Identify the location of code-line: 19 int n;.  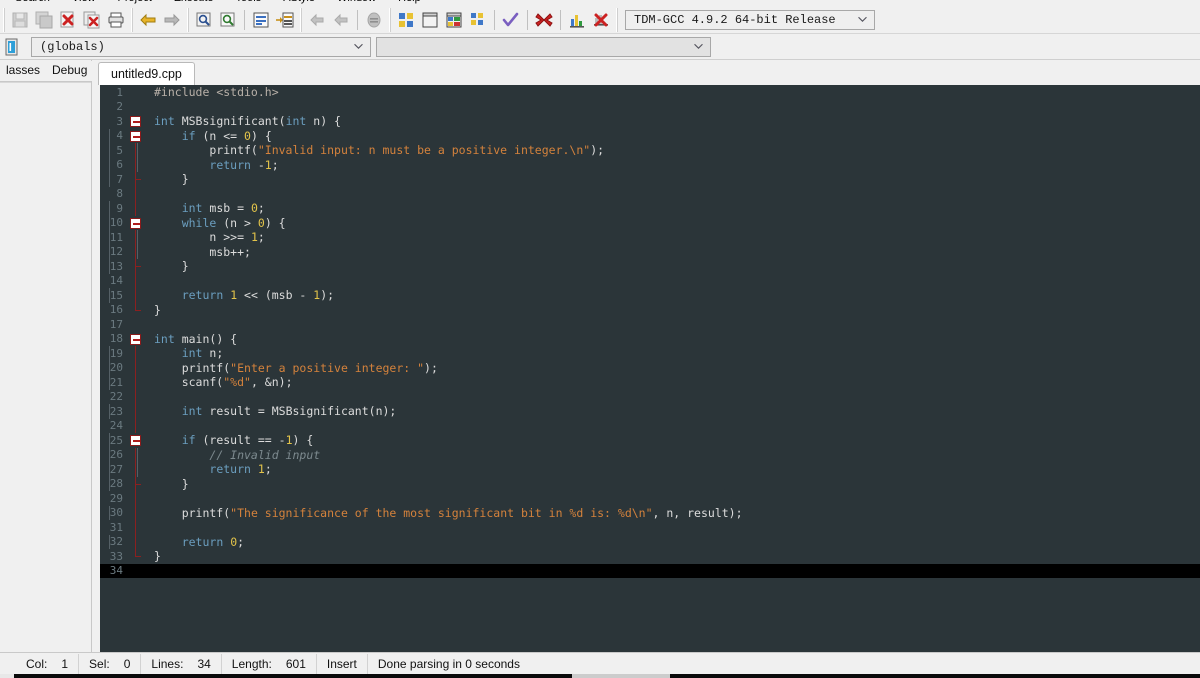
(650, 353).